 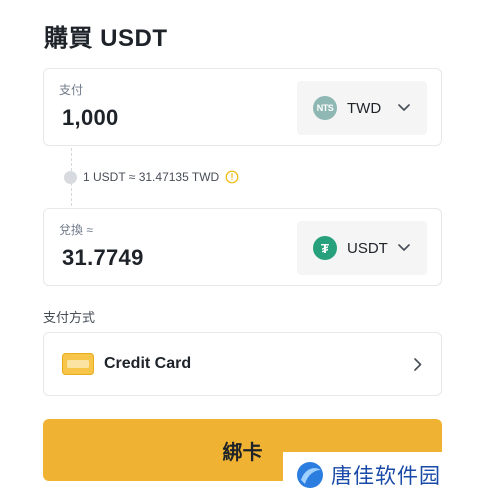 What do you see at coordinates (325, 248) in the screenshot?
I see `usdt-coin-icon: ₮` at bounding box center [325, 248].